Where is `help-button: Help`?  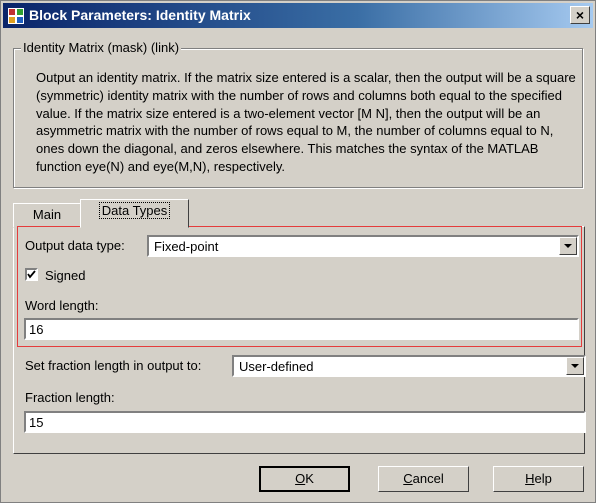
help-button: Help is located at coordinates (538, 479).